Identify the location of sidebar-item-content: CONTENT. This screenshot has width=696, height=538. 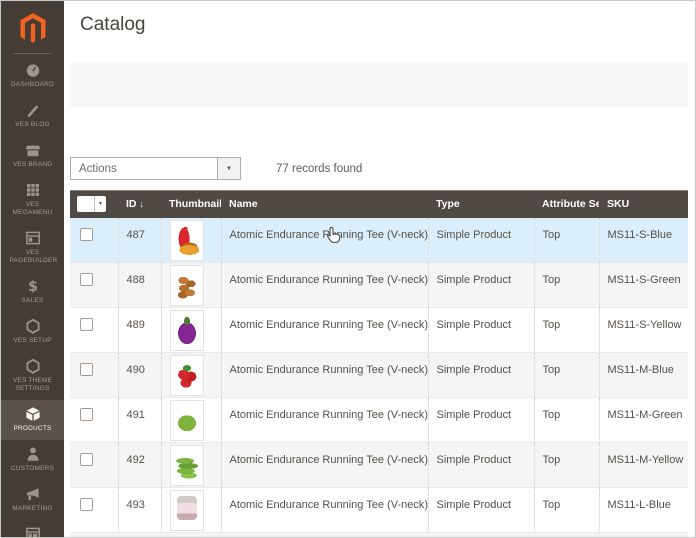
(32, 528).